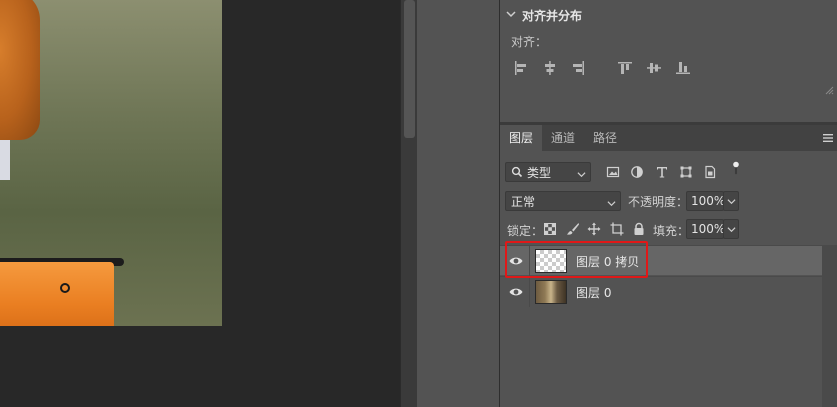 The width and height of the screenshot is (837, 407). Describe the element at coordinates (705, 229) in the screenshot. I see `fill-input: 100%` at that location.